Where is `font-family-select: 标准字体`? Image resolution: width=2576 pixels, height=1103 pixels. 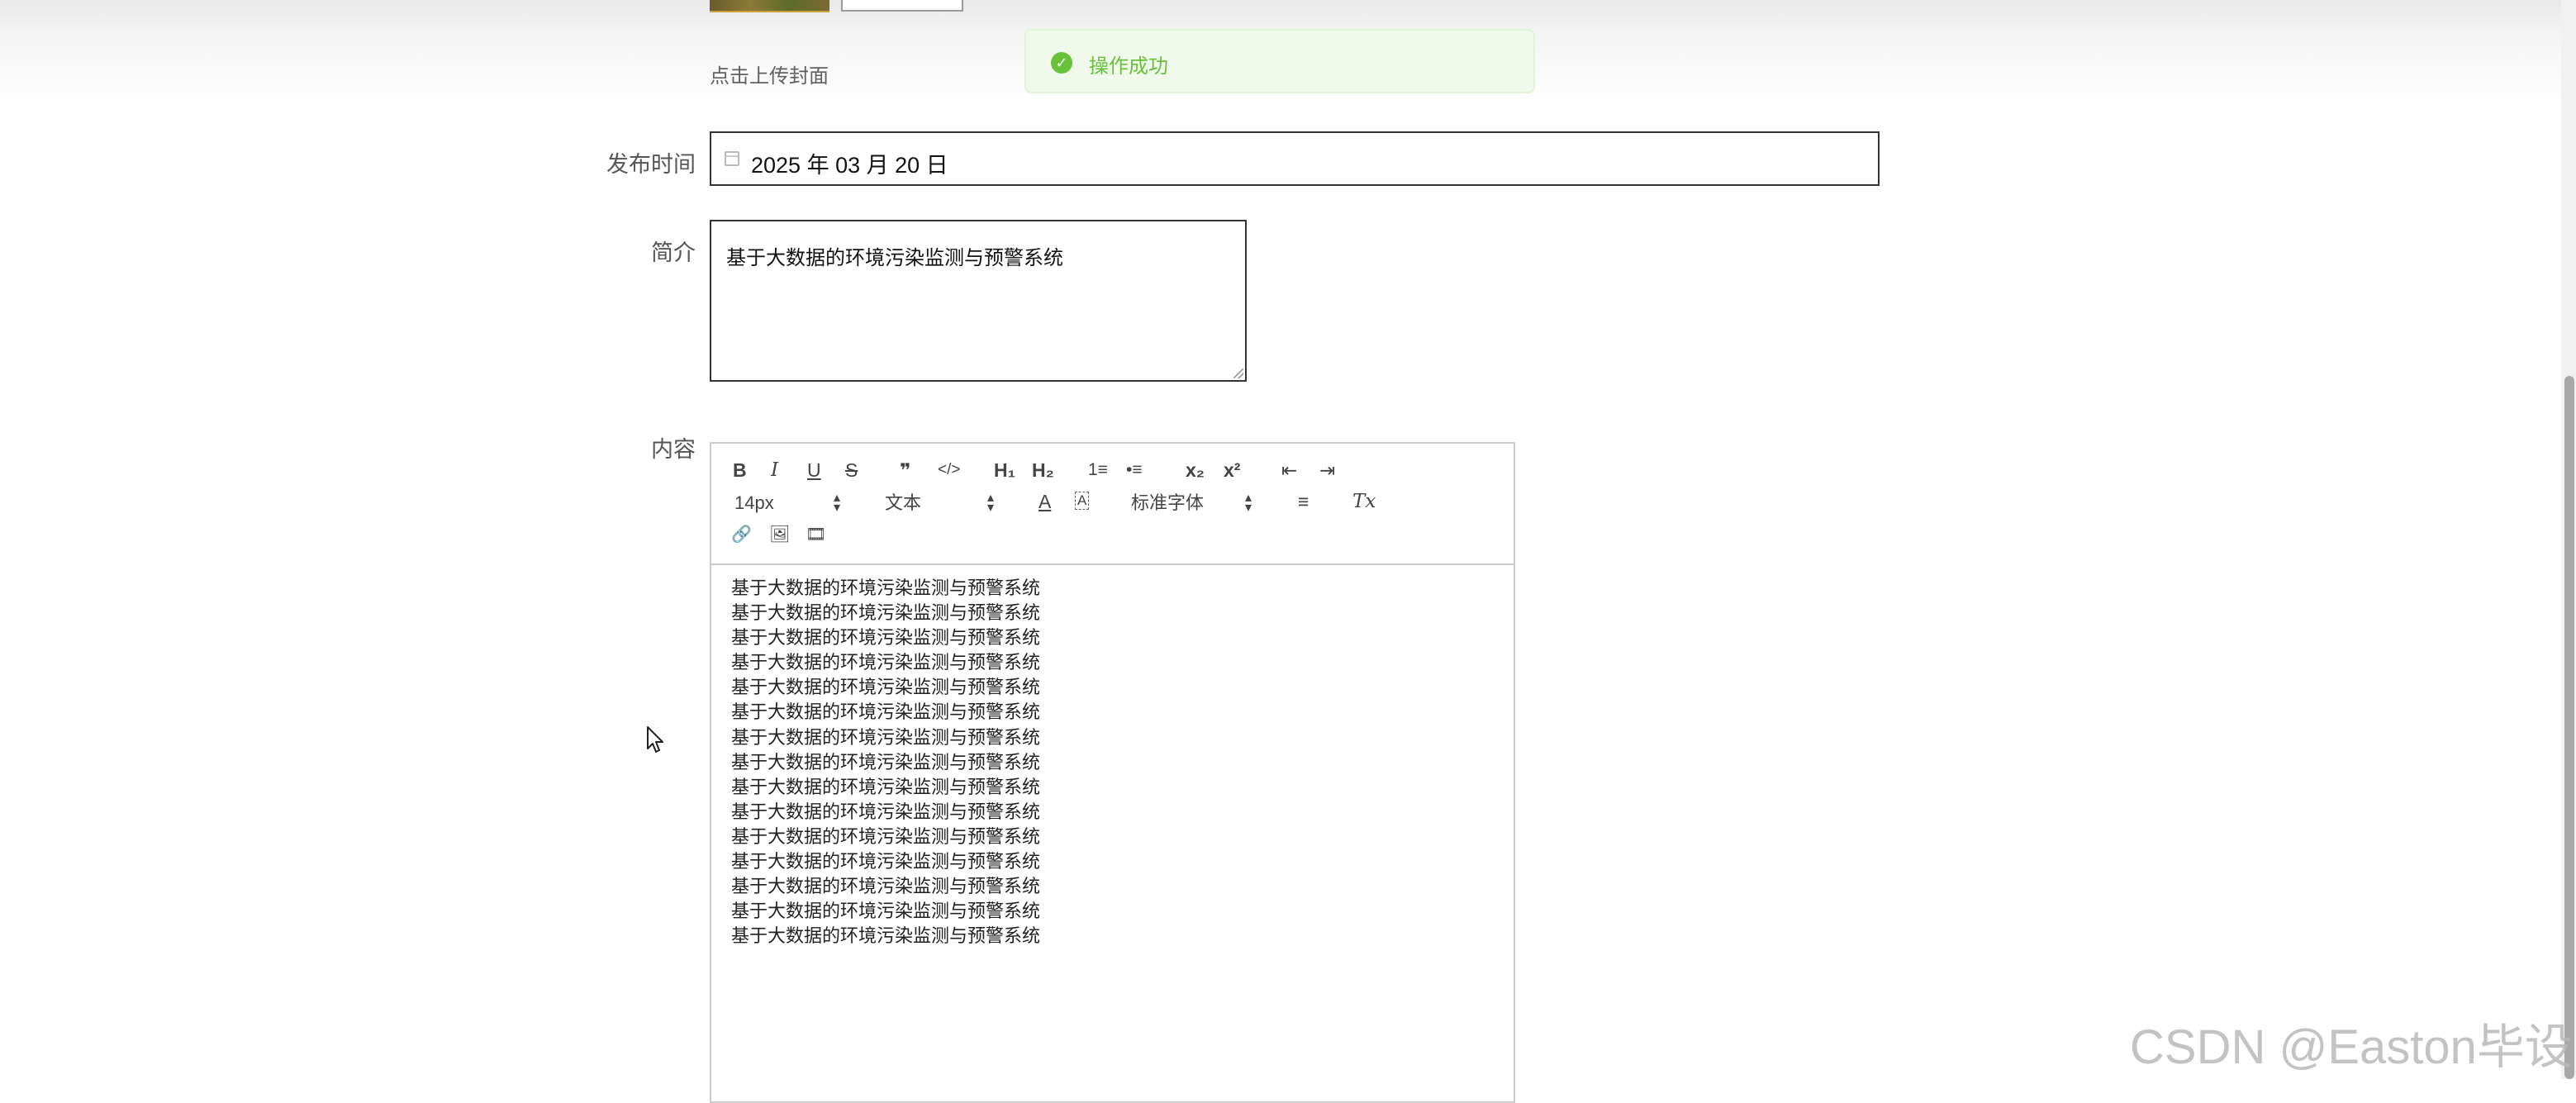 font-family-select: 标准字体 is located at coordinates (1167, 503).